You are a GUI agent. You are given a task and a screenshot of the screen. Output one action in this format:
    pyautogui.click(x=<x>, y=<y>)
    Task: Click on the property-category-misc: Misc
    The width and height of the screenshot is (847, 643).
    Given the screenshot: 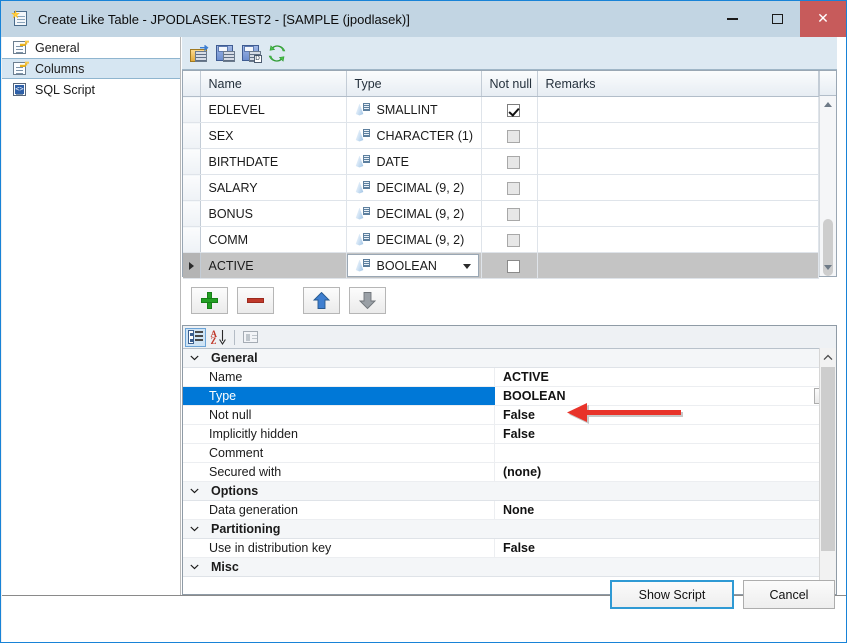 What is the action you would take?
    pyautogui.click(x=509, y=567)
    